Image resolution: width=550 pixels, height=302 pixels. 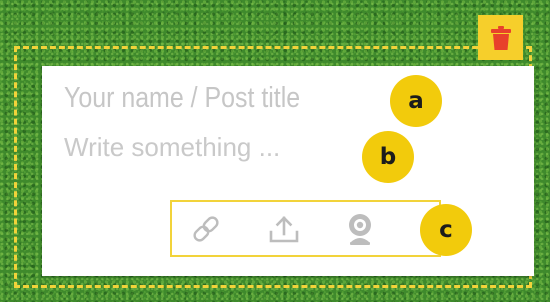 What do you see at coordinates (388, 157) in the screenshot?
I see `annotation-badge-b: b` at bounding box center [388, 157].